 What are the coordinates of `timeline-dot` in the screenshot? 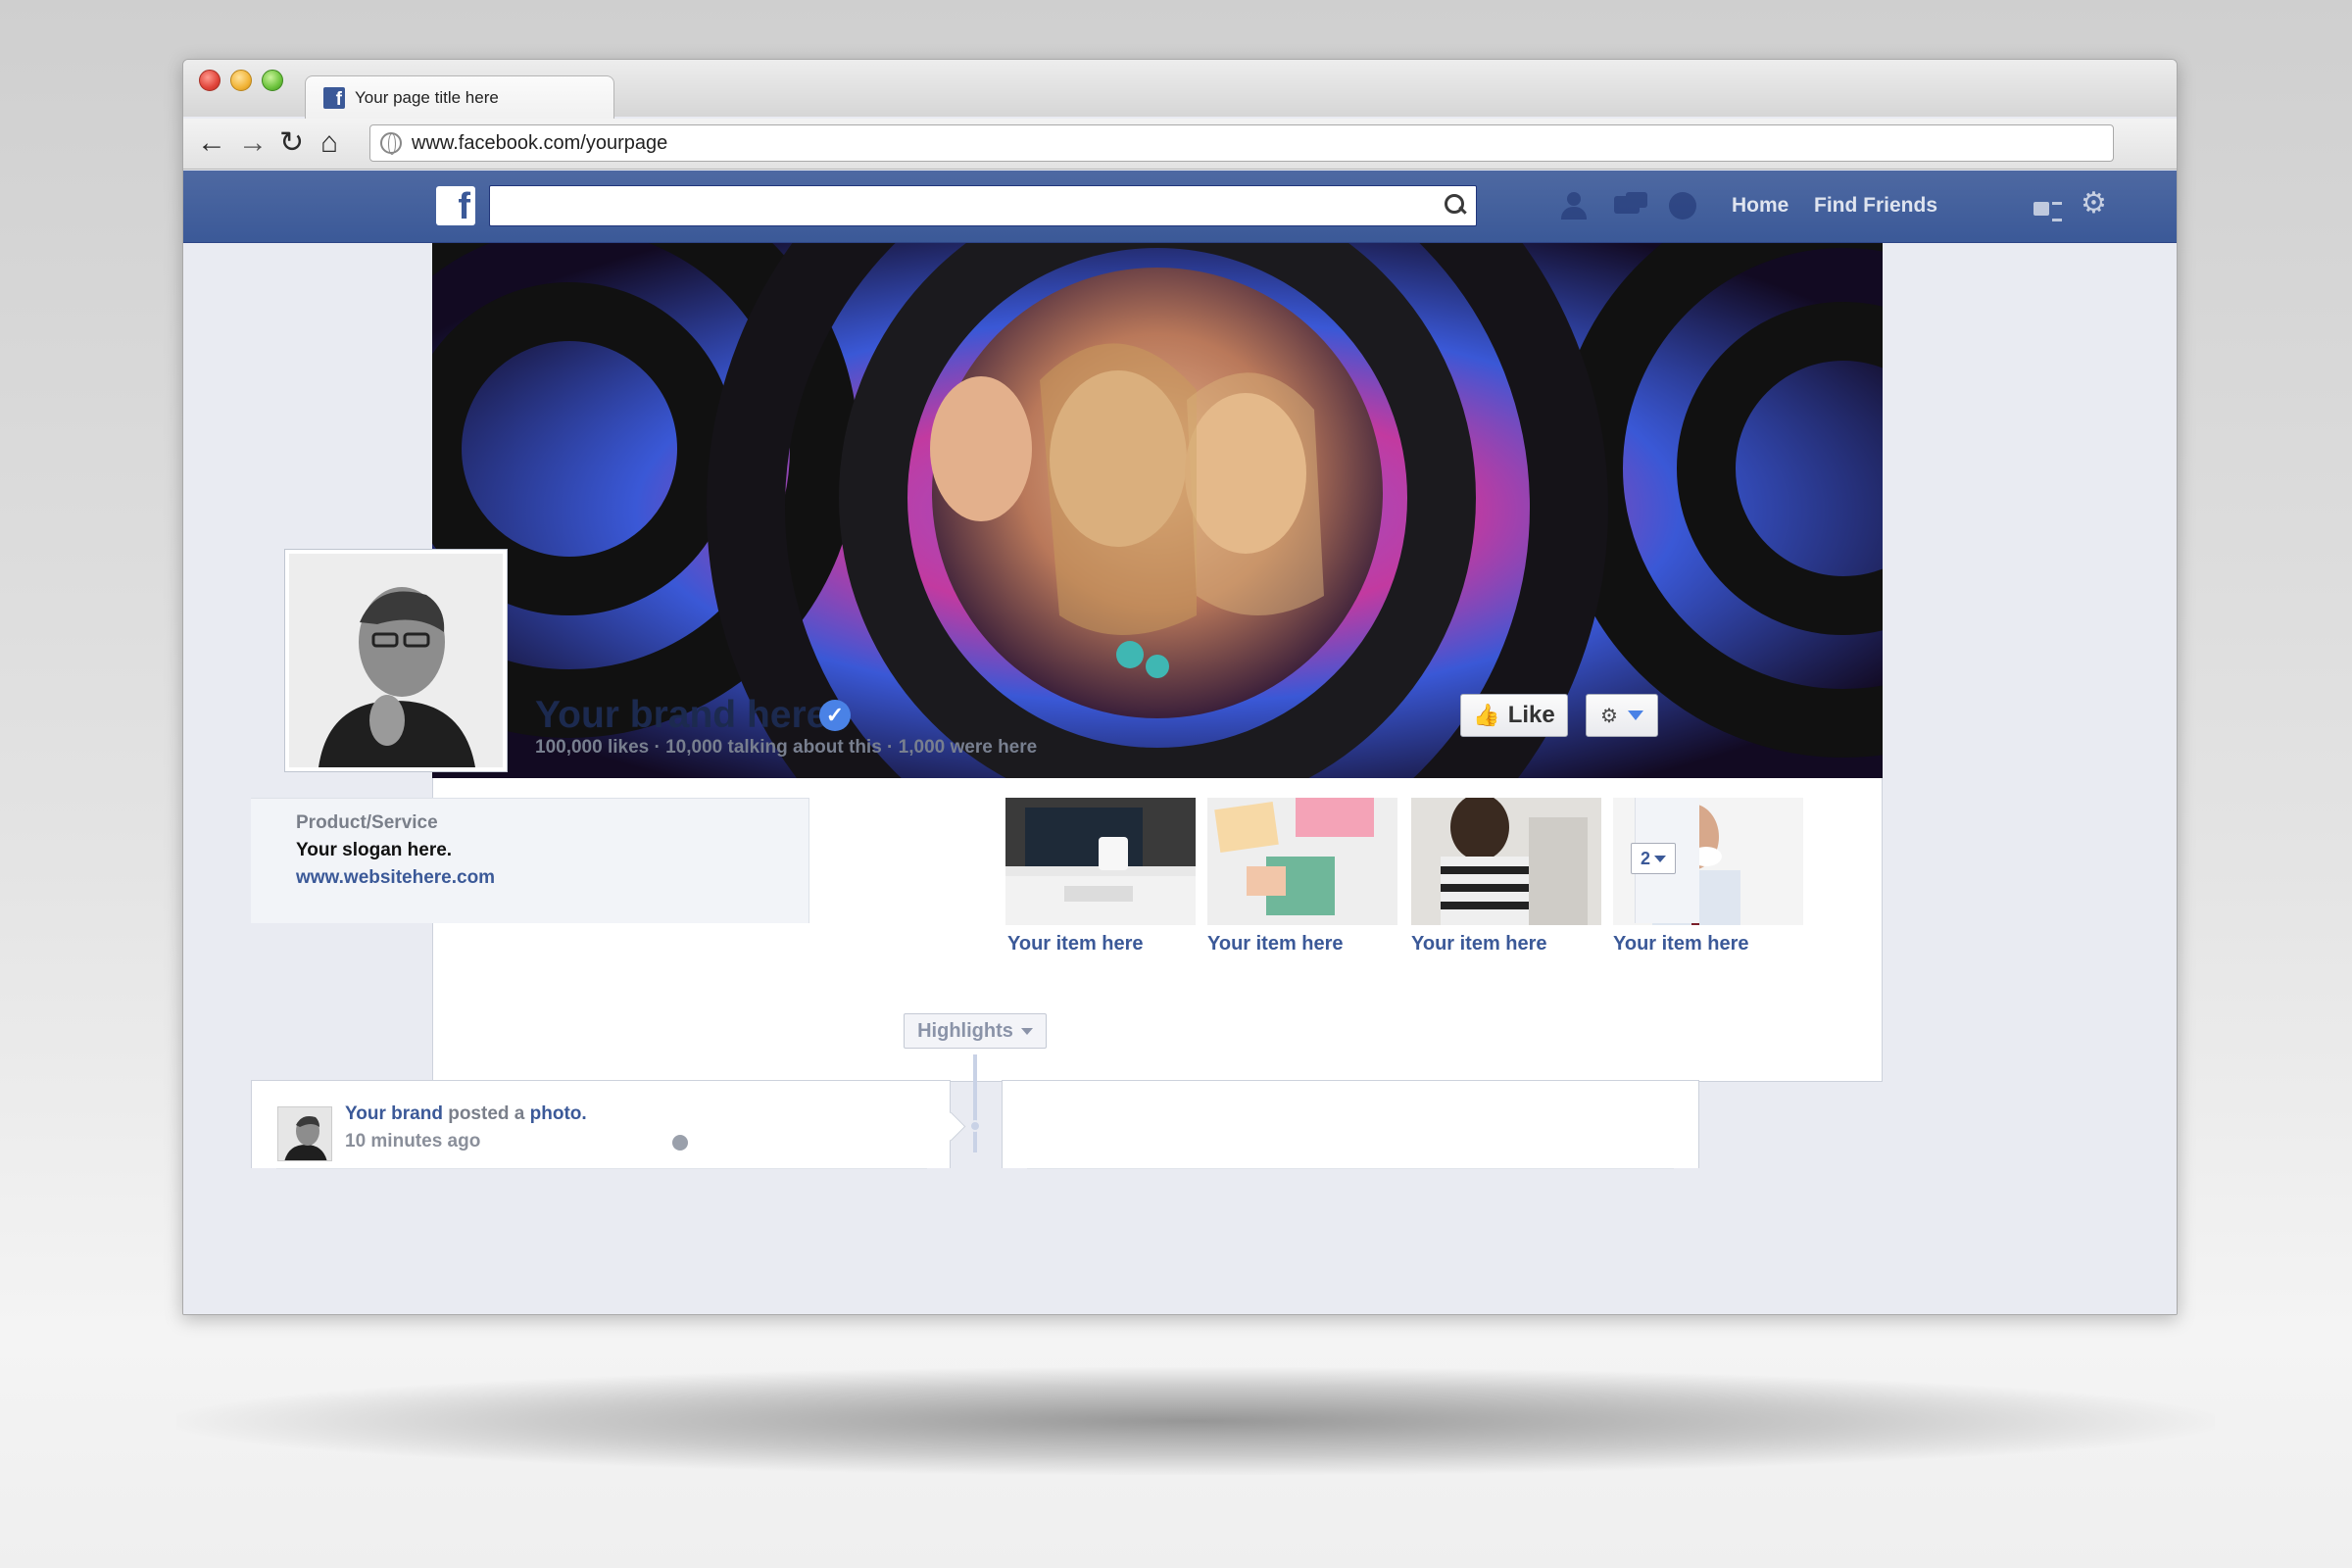 It's located at (975, 1126).